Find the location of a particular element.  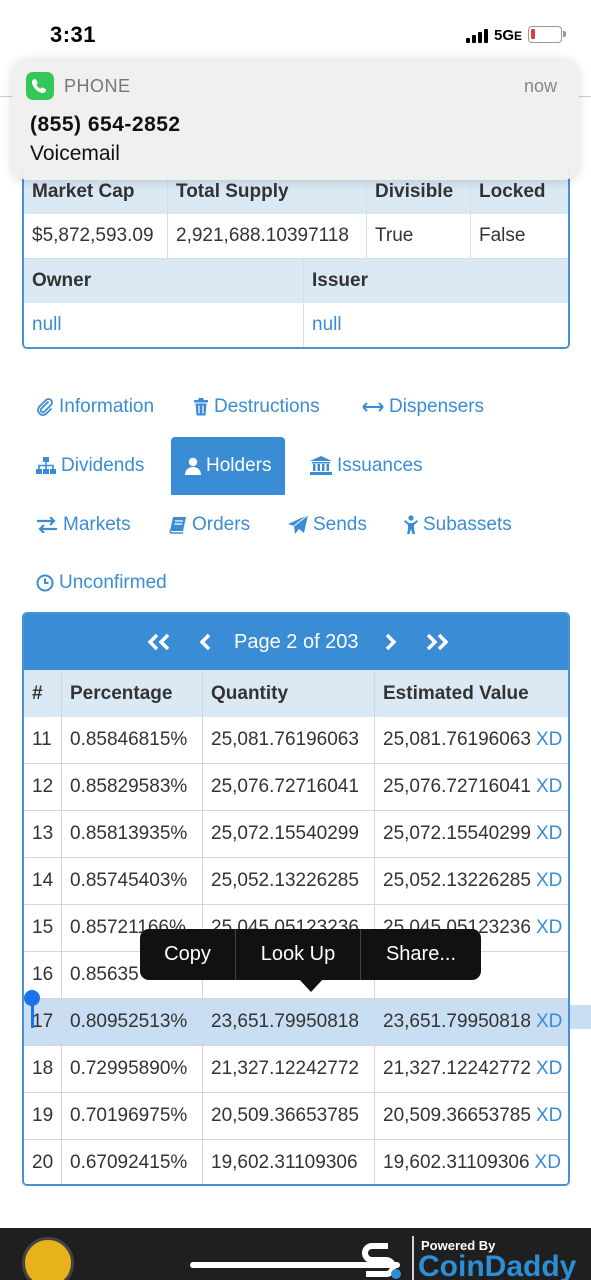

rank-cell: 14 is located at coordinates (43, 881).